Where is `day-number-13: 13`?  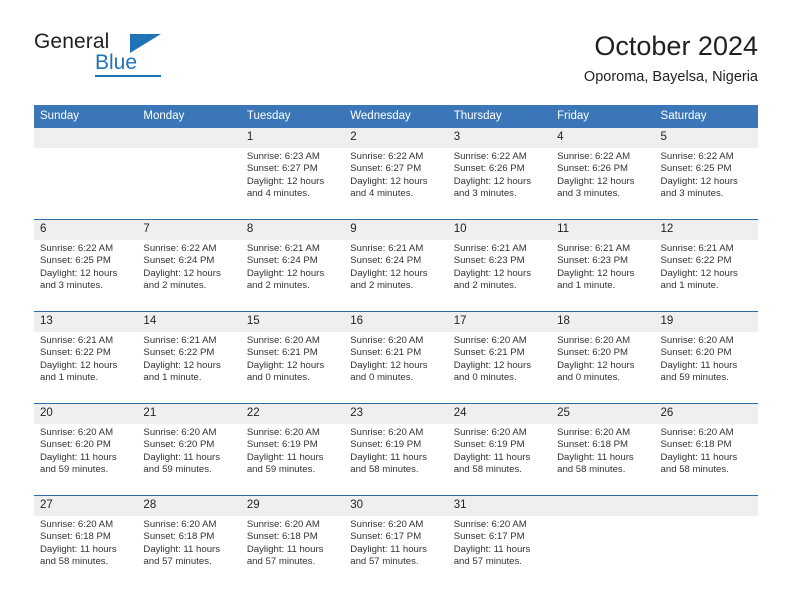
day-number-13: 13 is located at coordinates (85, 322).